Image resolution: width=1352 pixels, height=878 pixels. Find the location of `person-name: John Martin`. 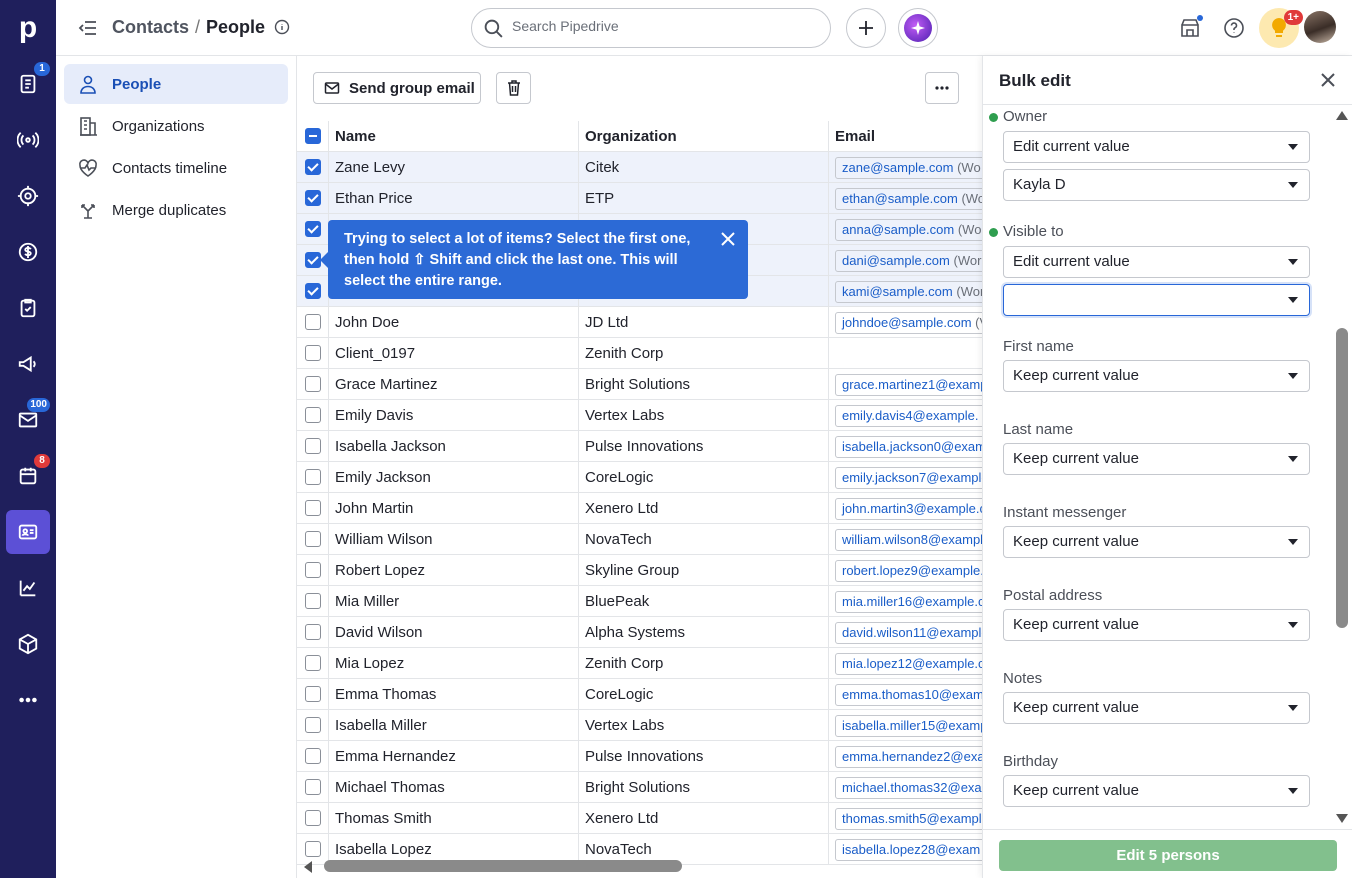

person-name: John Martin is located at coordinates (454, 508).